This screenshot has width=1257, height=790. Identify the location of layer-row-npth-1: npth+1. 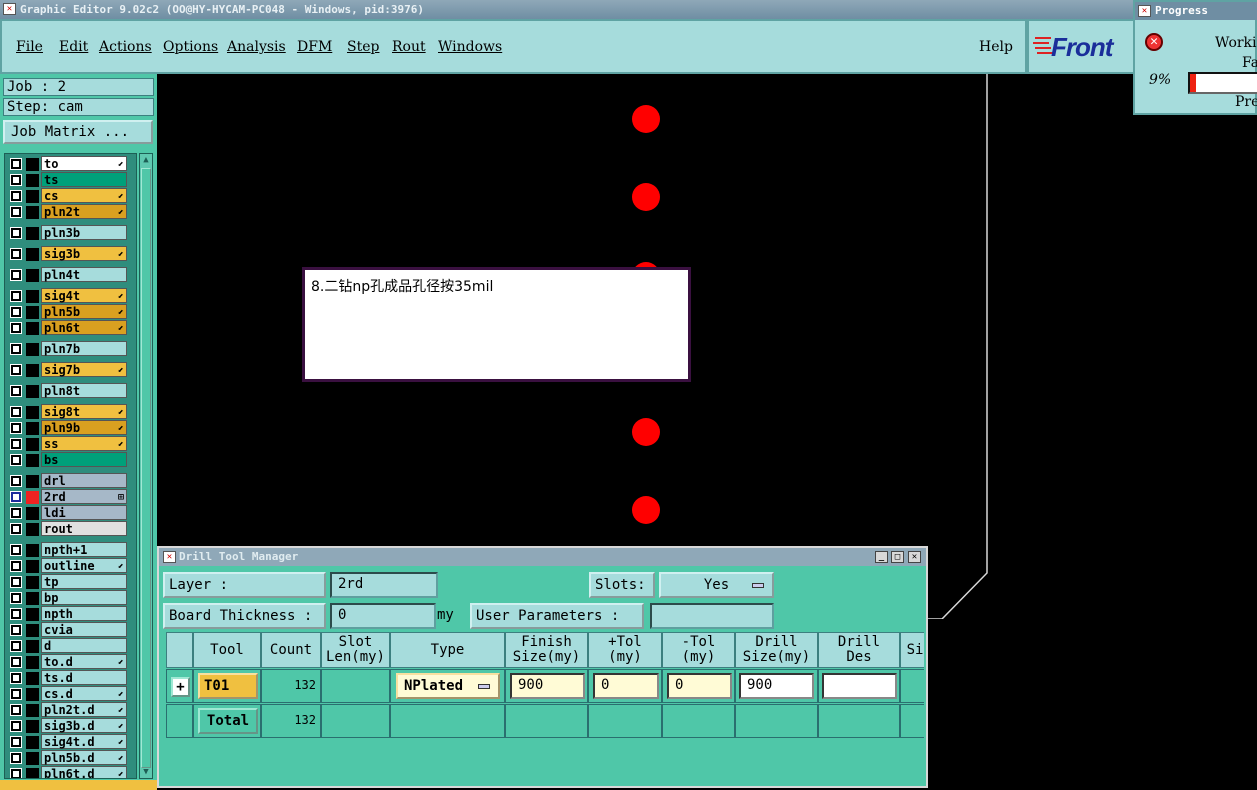
(66, 550).